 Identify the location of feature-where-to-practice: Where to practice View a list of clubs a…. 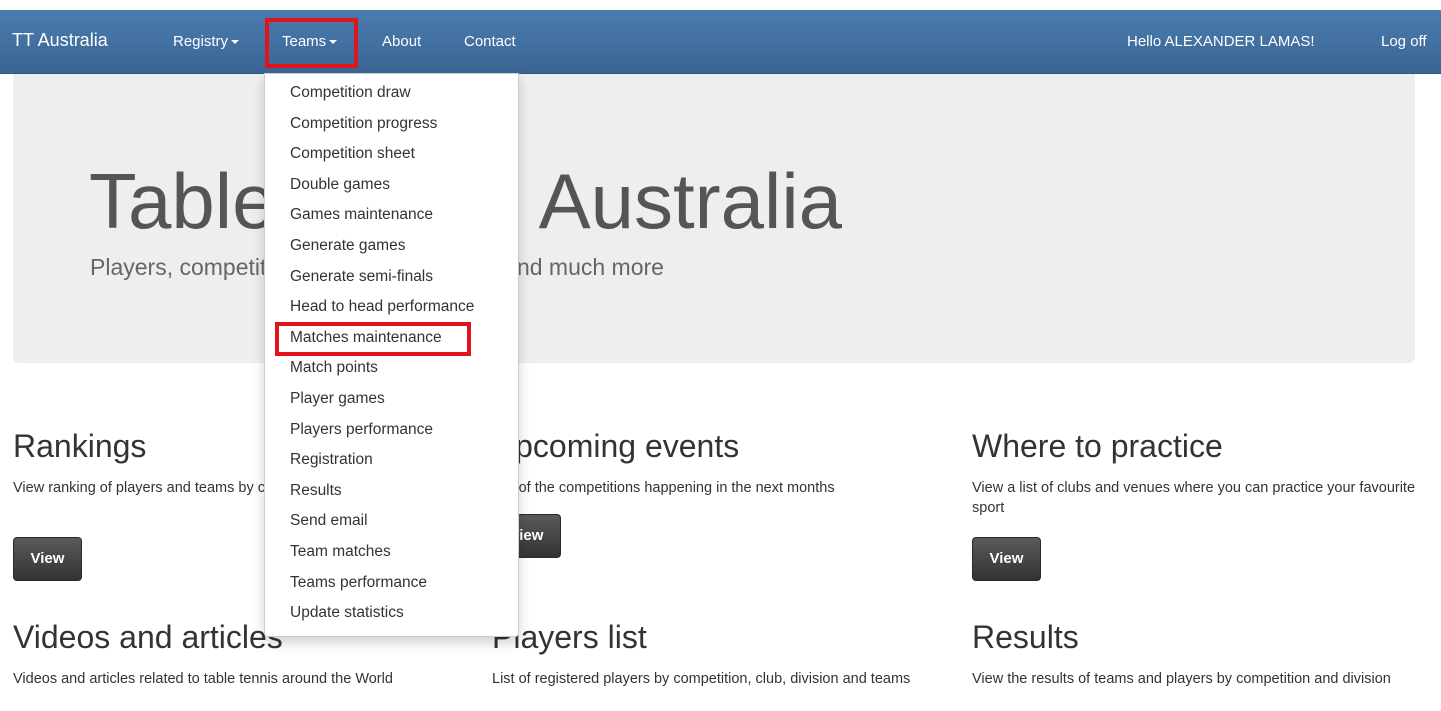
(1197, 472).